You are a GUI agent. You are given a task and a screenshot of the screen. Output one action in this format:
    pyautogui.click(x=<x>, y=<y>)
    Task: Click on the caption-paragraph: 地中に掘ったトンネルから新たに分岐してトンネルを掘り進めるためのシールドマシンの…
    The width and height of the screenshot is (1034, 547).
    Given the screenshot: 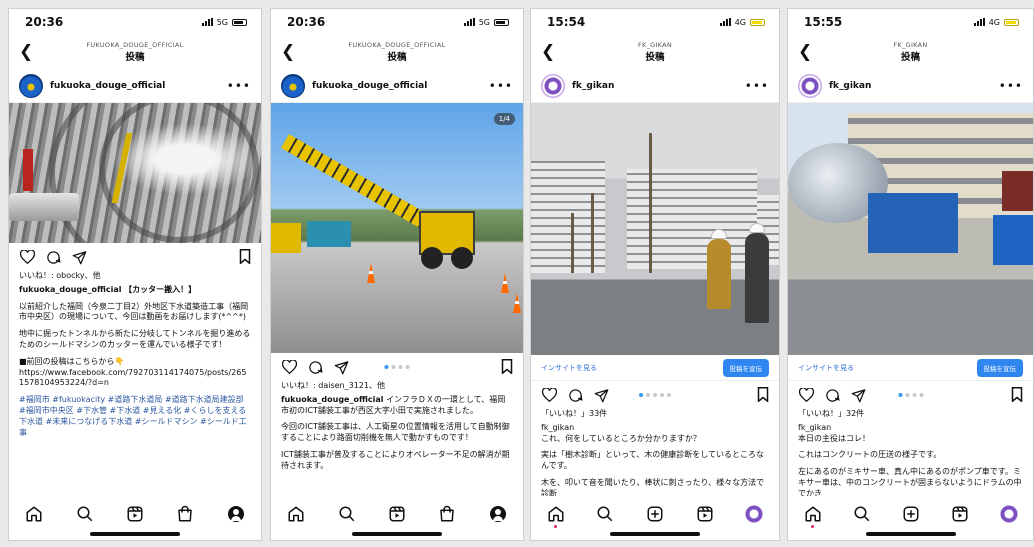 What is the action you would take?
    pyautogui.click(x=135, y=339)
    